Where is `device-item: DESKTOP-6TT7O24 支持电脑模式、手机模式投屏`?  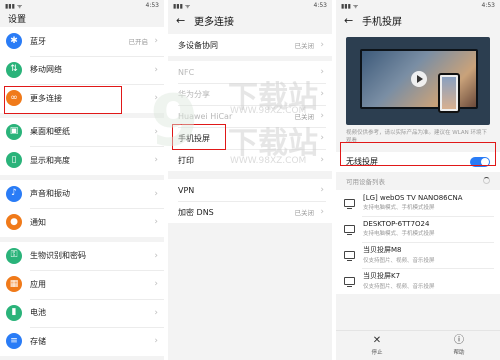
device-item: DESKTOP-6TT7O24 支持电脑模式、手机模式投屏 is located at coordinates (418, 228).